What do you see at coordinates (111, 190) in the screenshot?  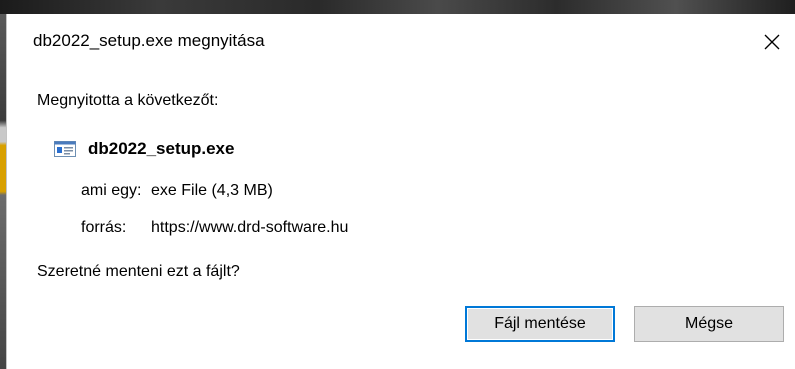 I see `type-label: ami egy:` at bounding box center [111, 190].